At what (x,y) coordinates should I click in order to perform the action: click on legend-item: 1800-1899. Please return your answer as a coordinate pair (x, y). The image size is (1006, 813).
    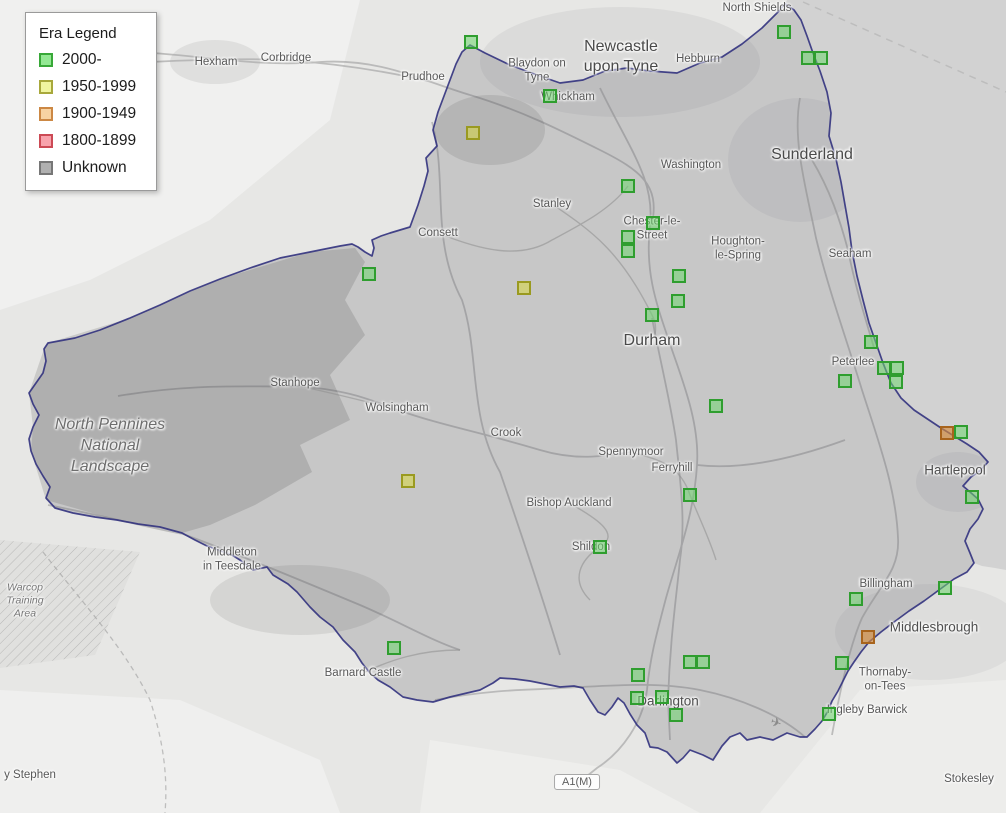
    Looking at the image, I should click on (91, 141).